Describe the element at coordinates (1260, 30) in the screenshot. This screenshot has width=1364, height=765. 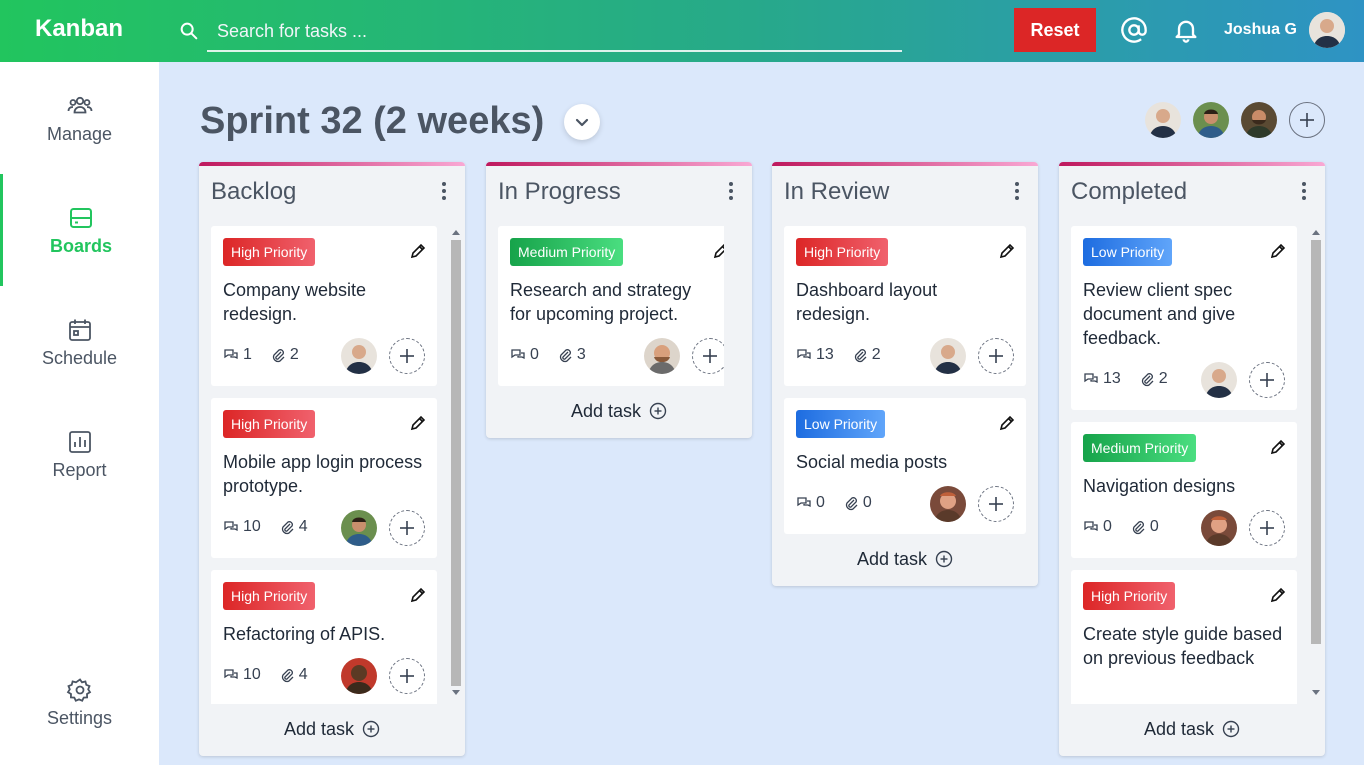
I see `user-name: Joshua G` at that location.